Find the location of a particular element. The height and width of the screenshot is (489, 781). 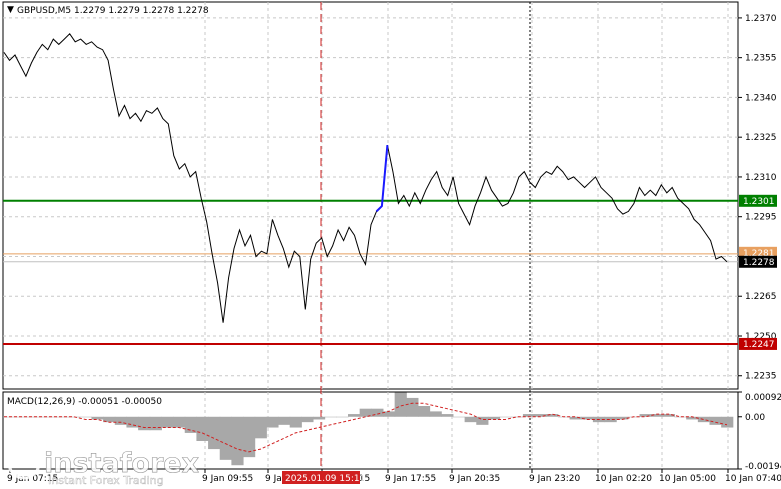

x-tick-label: 10 Jan 02:20 is located at coordinates (623, 479).